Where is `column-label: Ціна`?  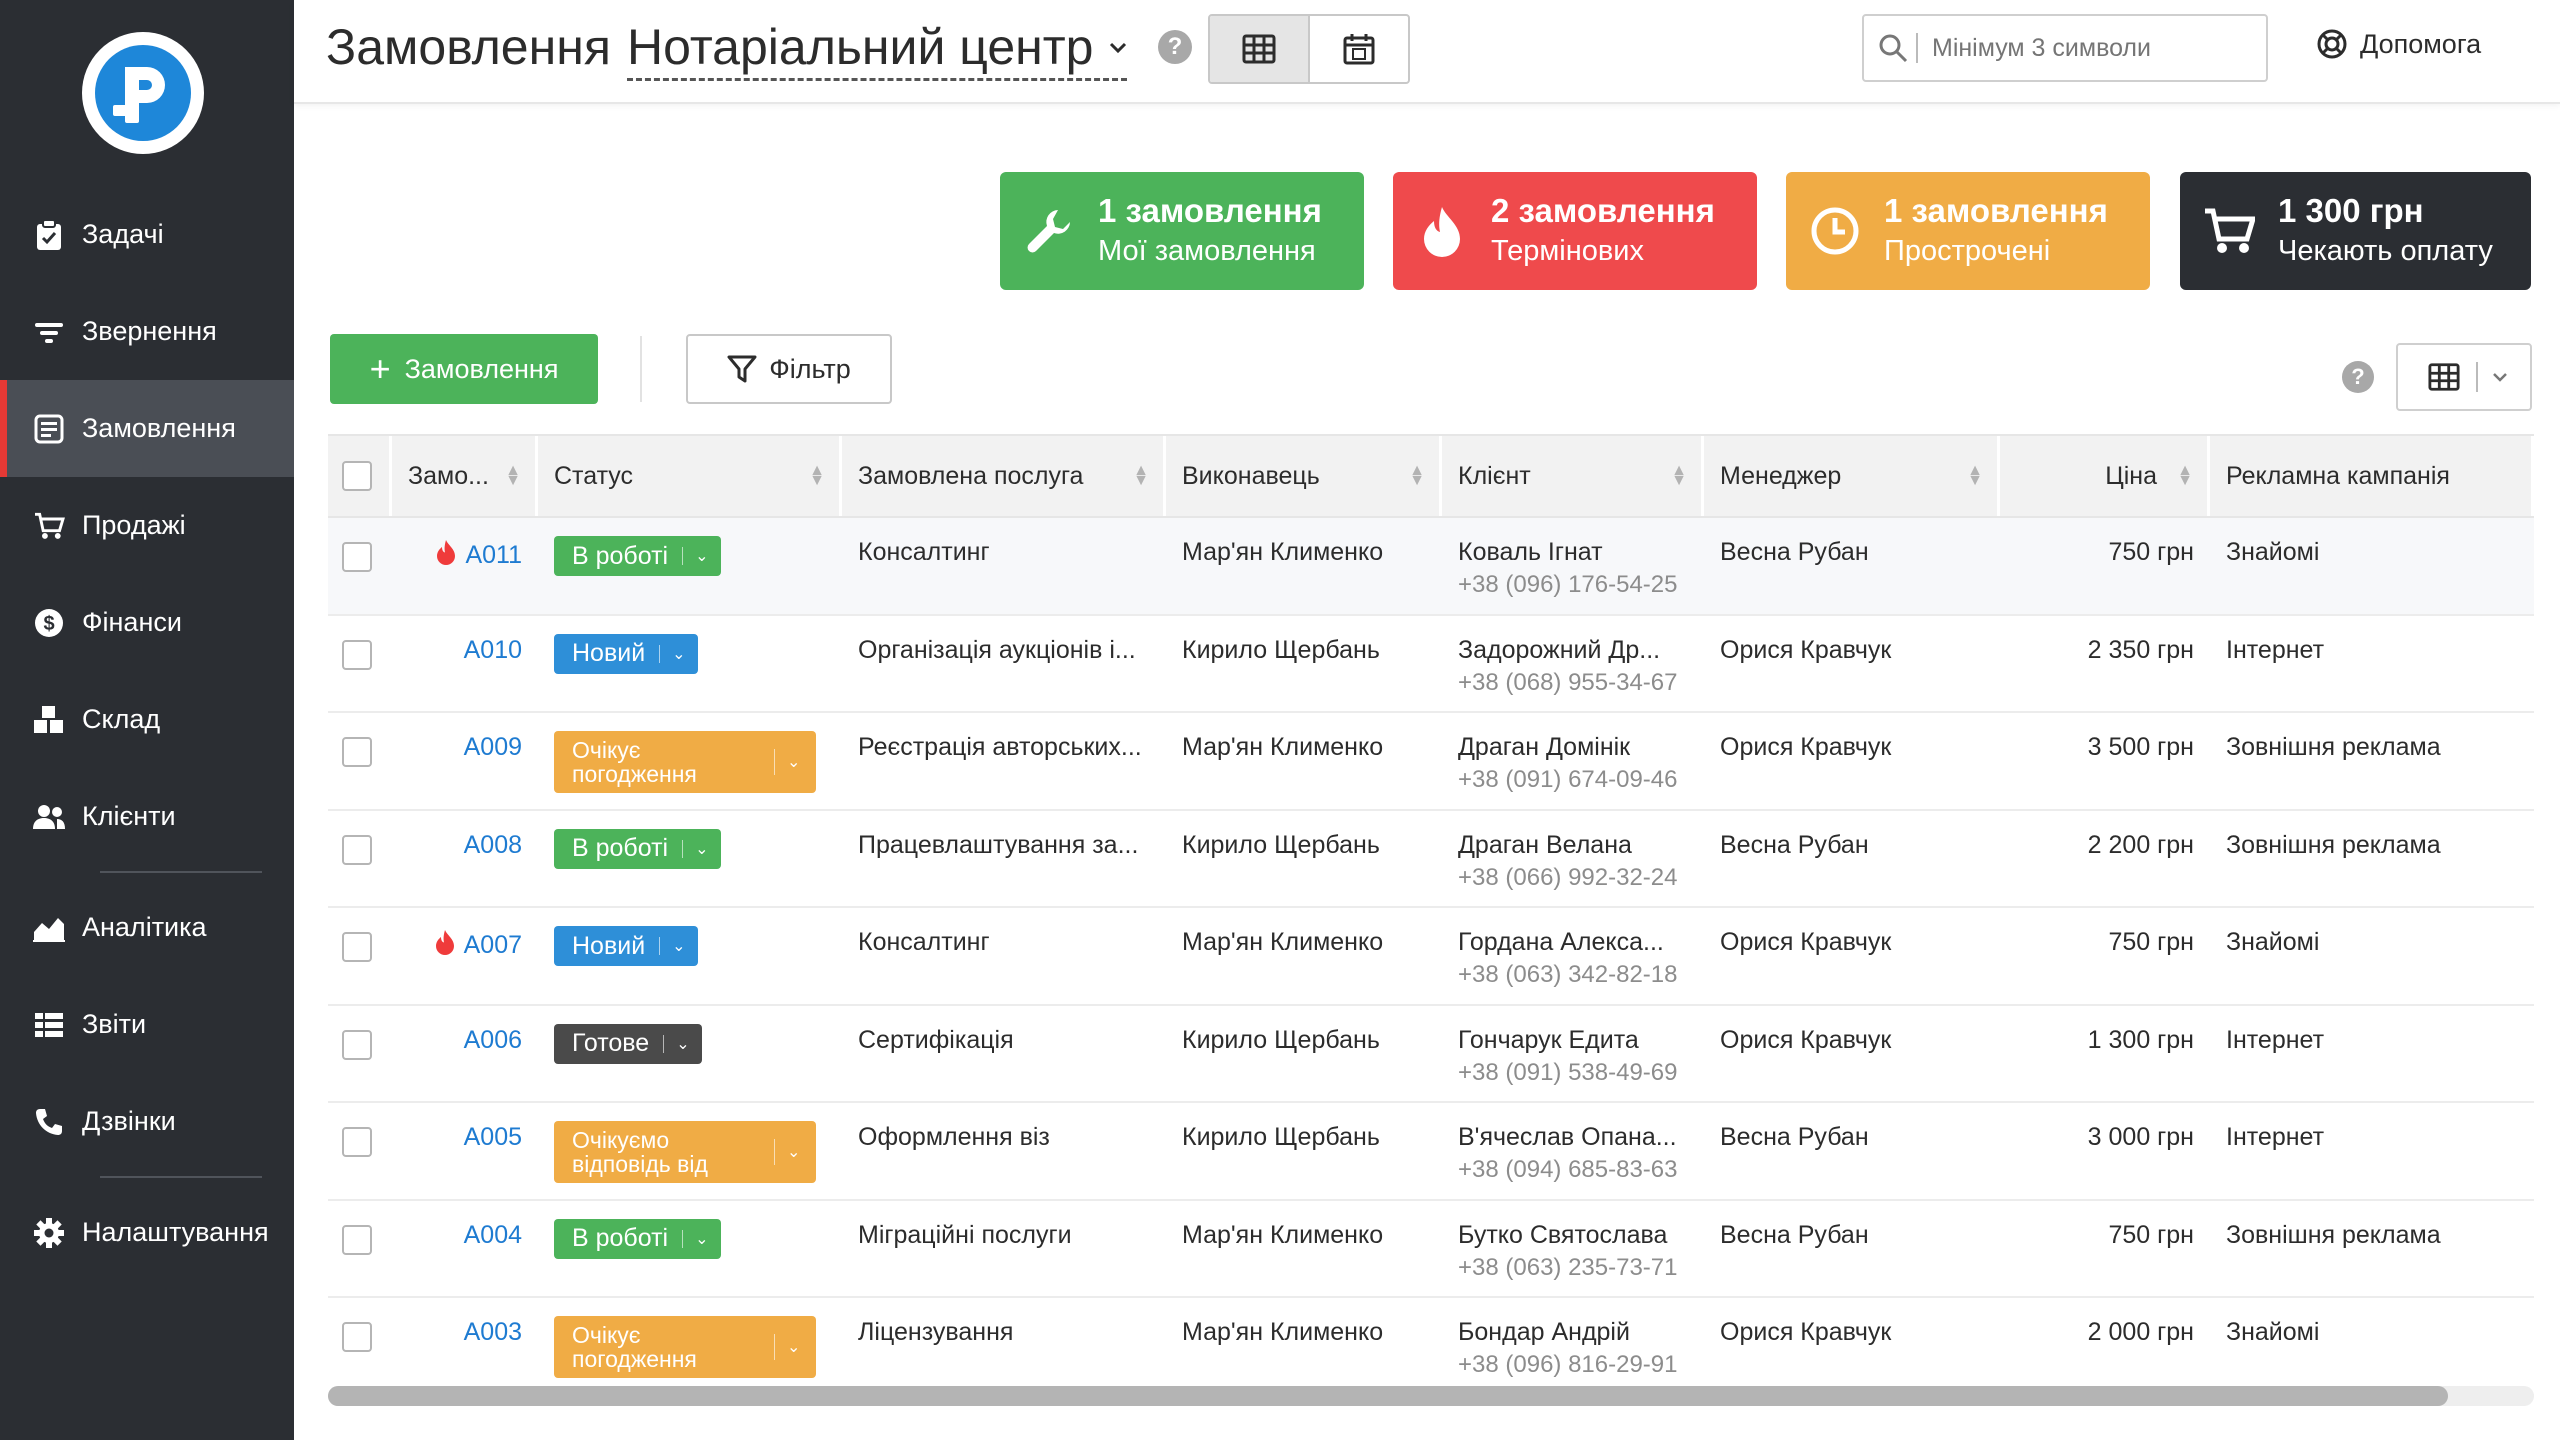
column-label: Ціна is located at coordinates (2131, 475).